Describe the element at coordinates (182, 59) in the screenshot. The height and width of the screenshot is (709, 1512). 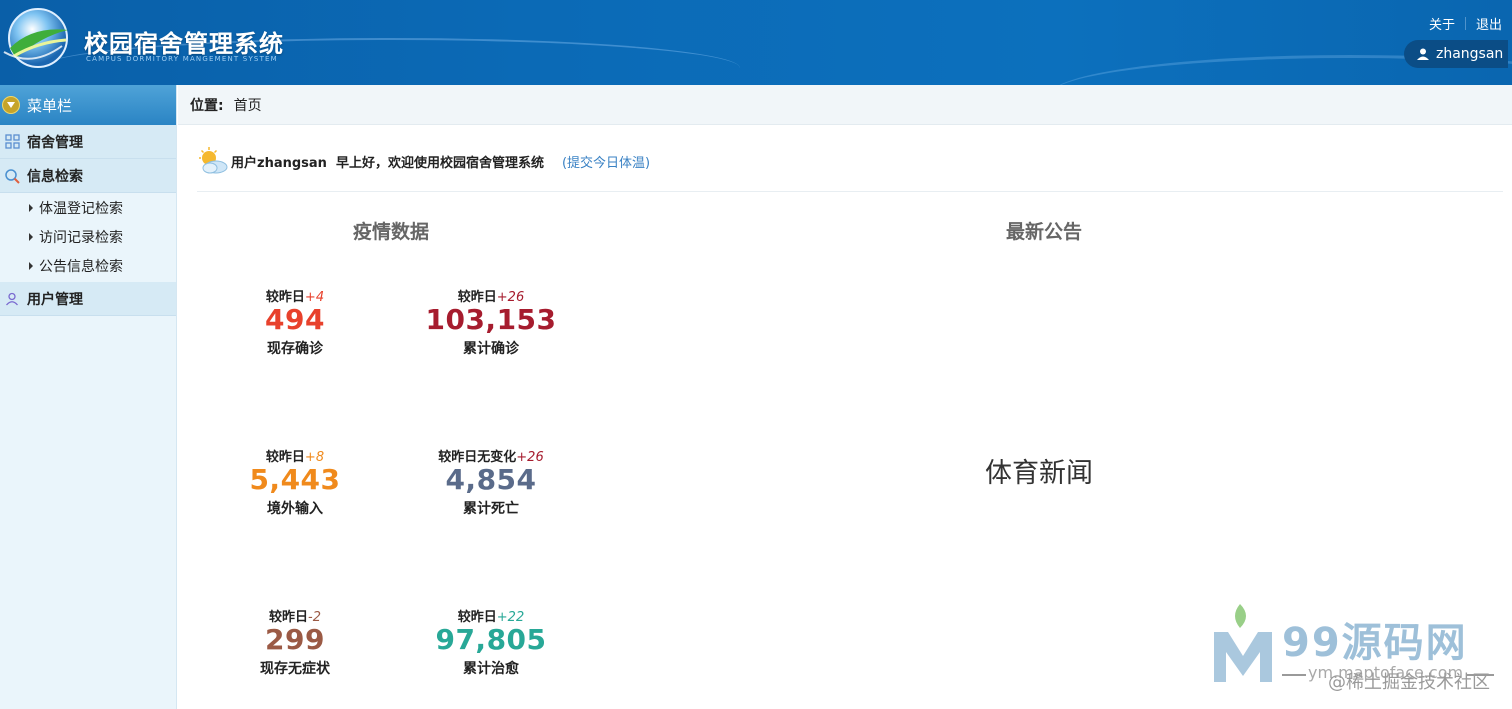
I see `system-subtitle: CAMPUS DORMITORY MANGEMENT SYSTEM` at that location.